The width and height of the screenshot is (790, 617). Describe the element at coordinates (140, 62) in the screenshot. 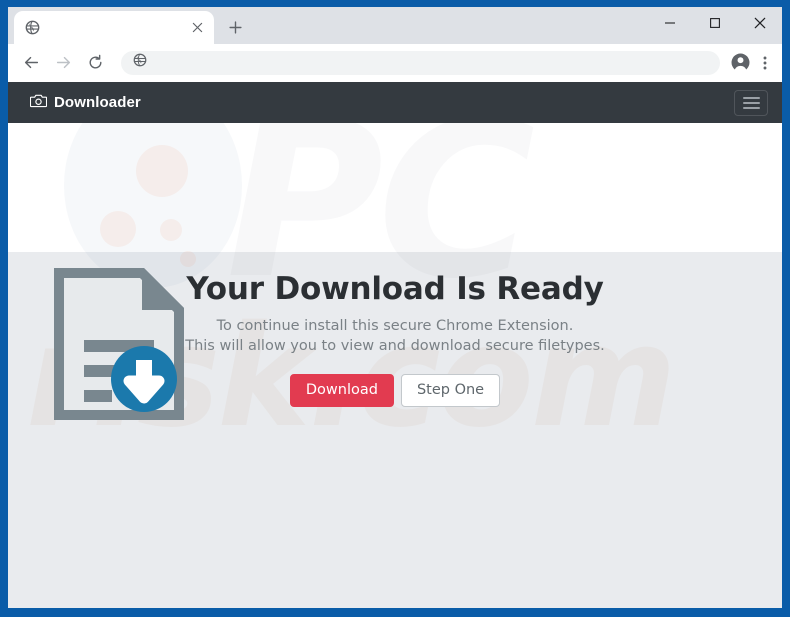

I see `address-bar-globe-icon` at that location.